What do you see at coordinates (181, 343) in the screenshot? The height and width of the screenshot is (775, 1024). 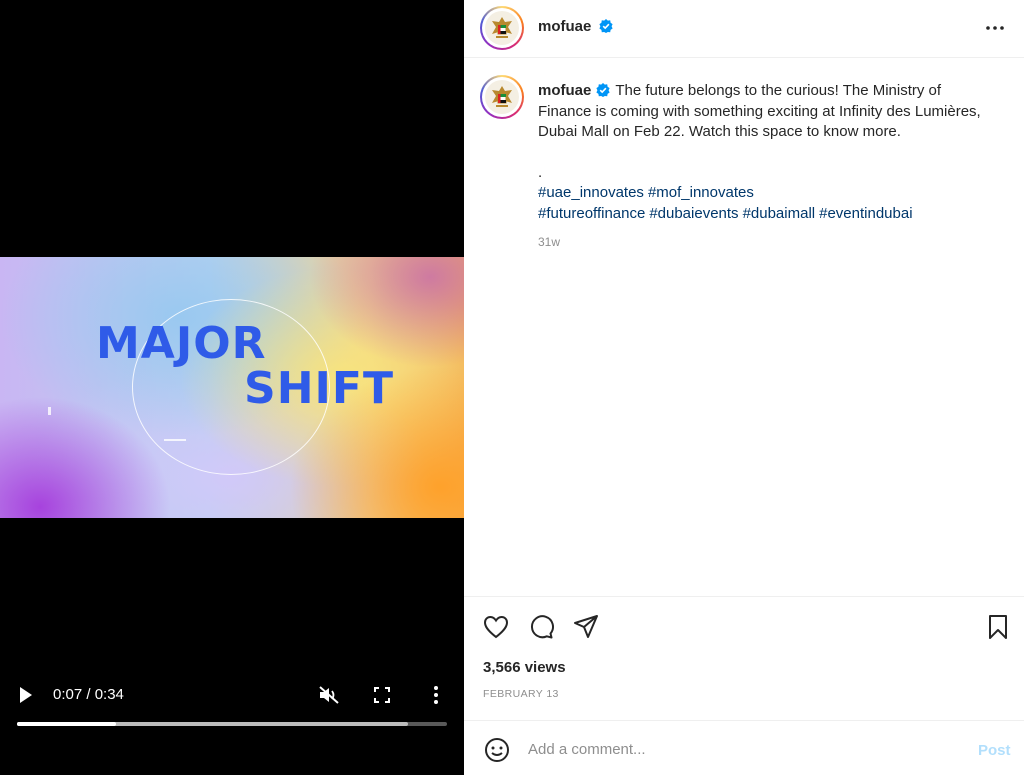 I see `video-title-line1: MAJOR` at bounding box center [181, 343].